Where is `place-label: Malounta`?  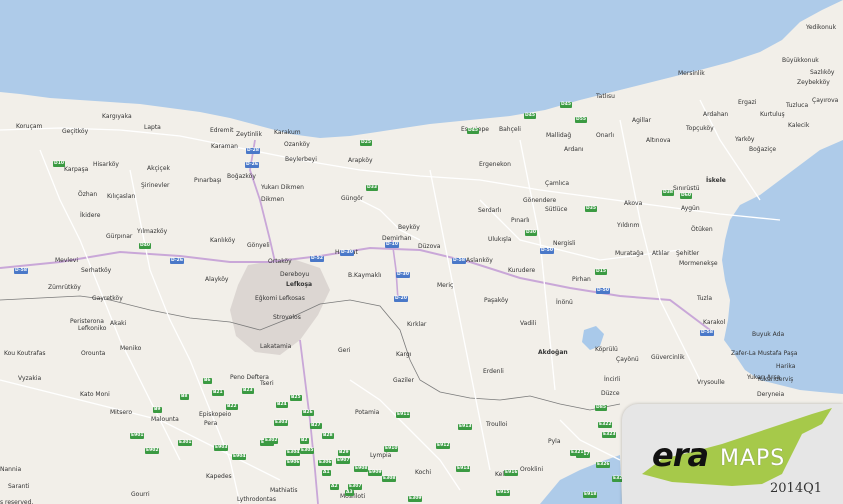 place-label: Malounta is located at coordinates (165, 419).